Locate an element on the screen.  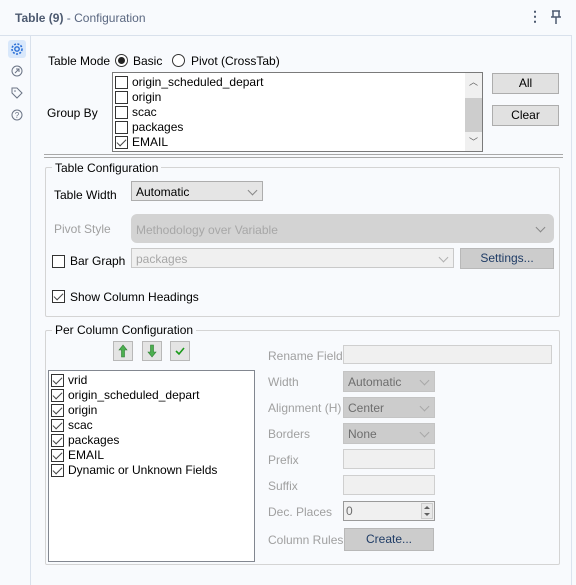
width-select: Automatic is located at coordinates (389, 381).